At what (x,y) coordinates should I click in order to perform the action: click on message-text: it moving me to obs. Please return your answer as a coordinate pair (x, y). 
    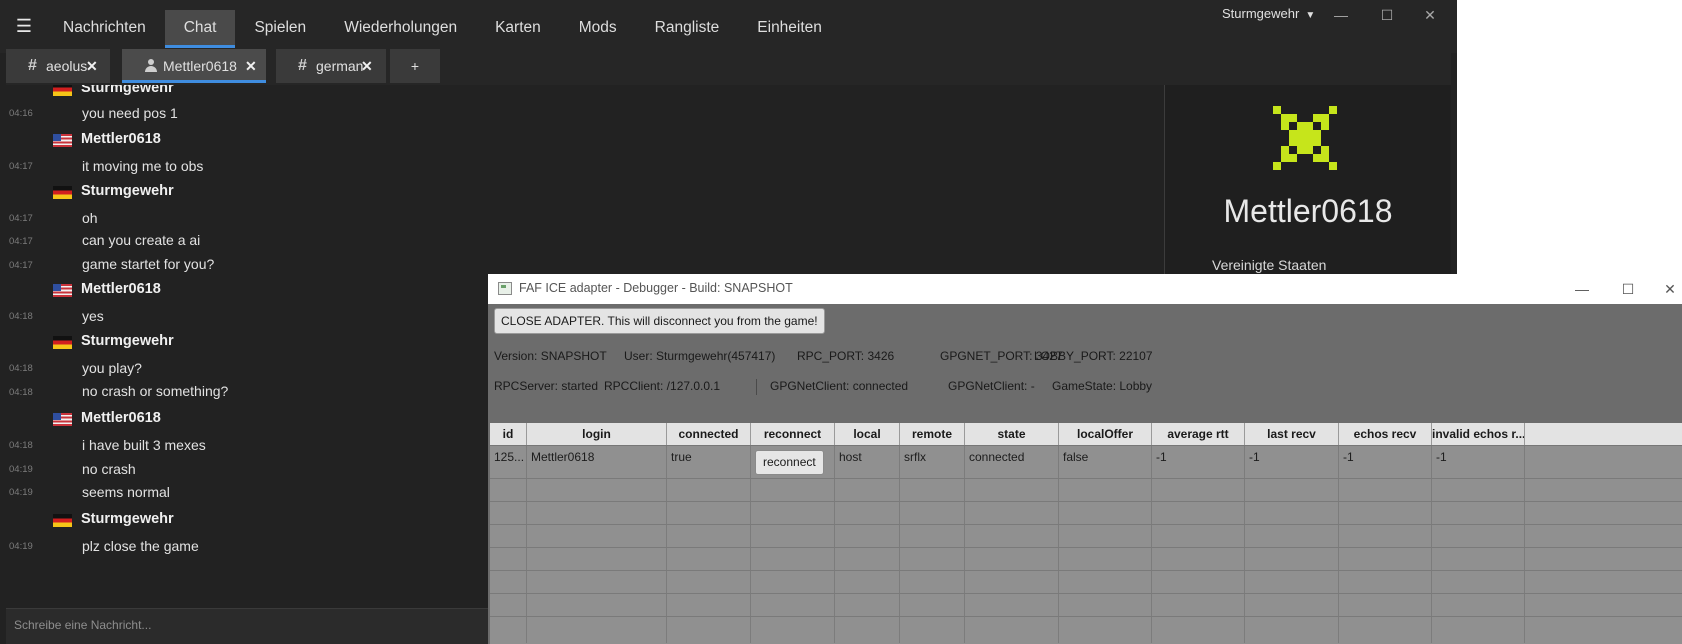
    Looking at the image, I should click on (143, 166).